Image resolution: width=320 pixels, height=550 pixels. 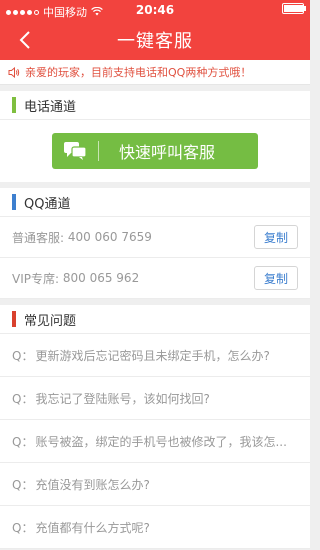 I want to click on battery-fill, so click(x=293, y=8).